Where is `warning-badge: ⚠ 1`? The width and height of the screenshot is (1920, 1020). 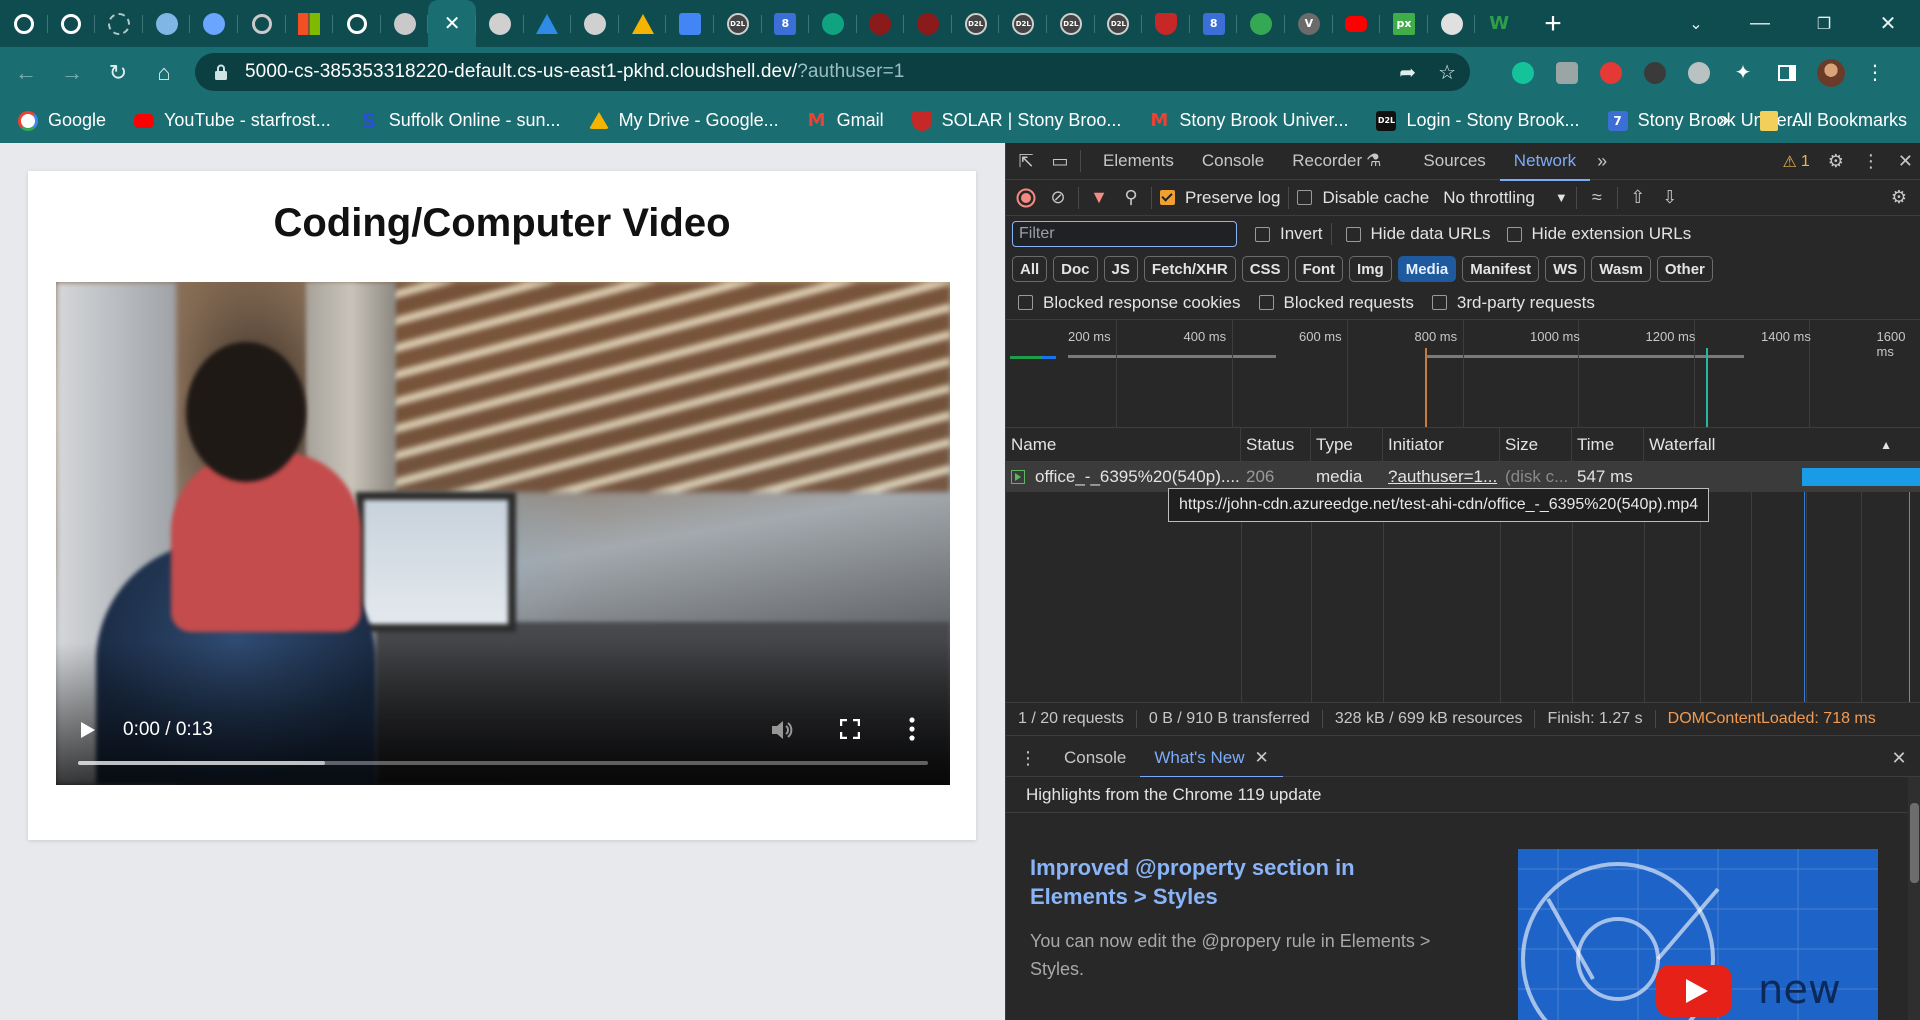
warning-badge: ⚠ 1 is located at coordinates (1796, 162).